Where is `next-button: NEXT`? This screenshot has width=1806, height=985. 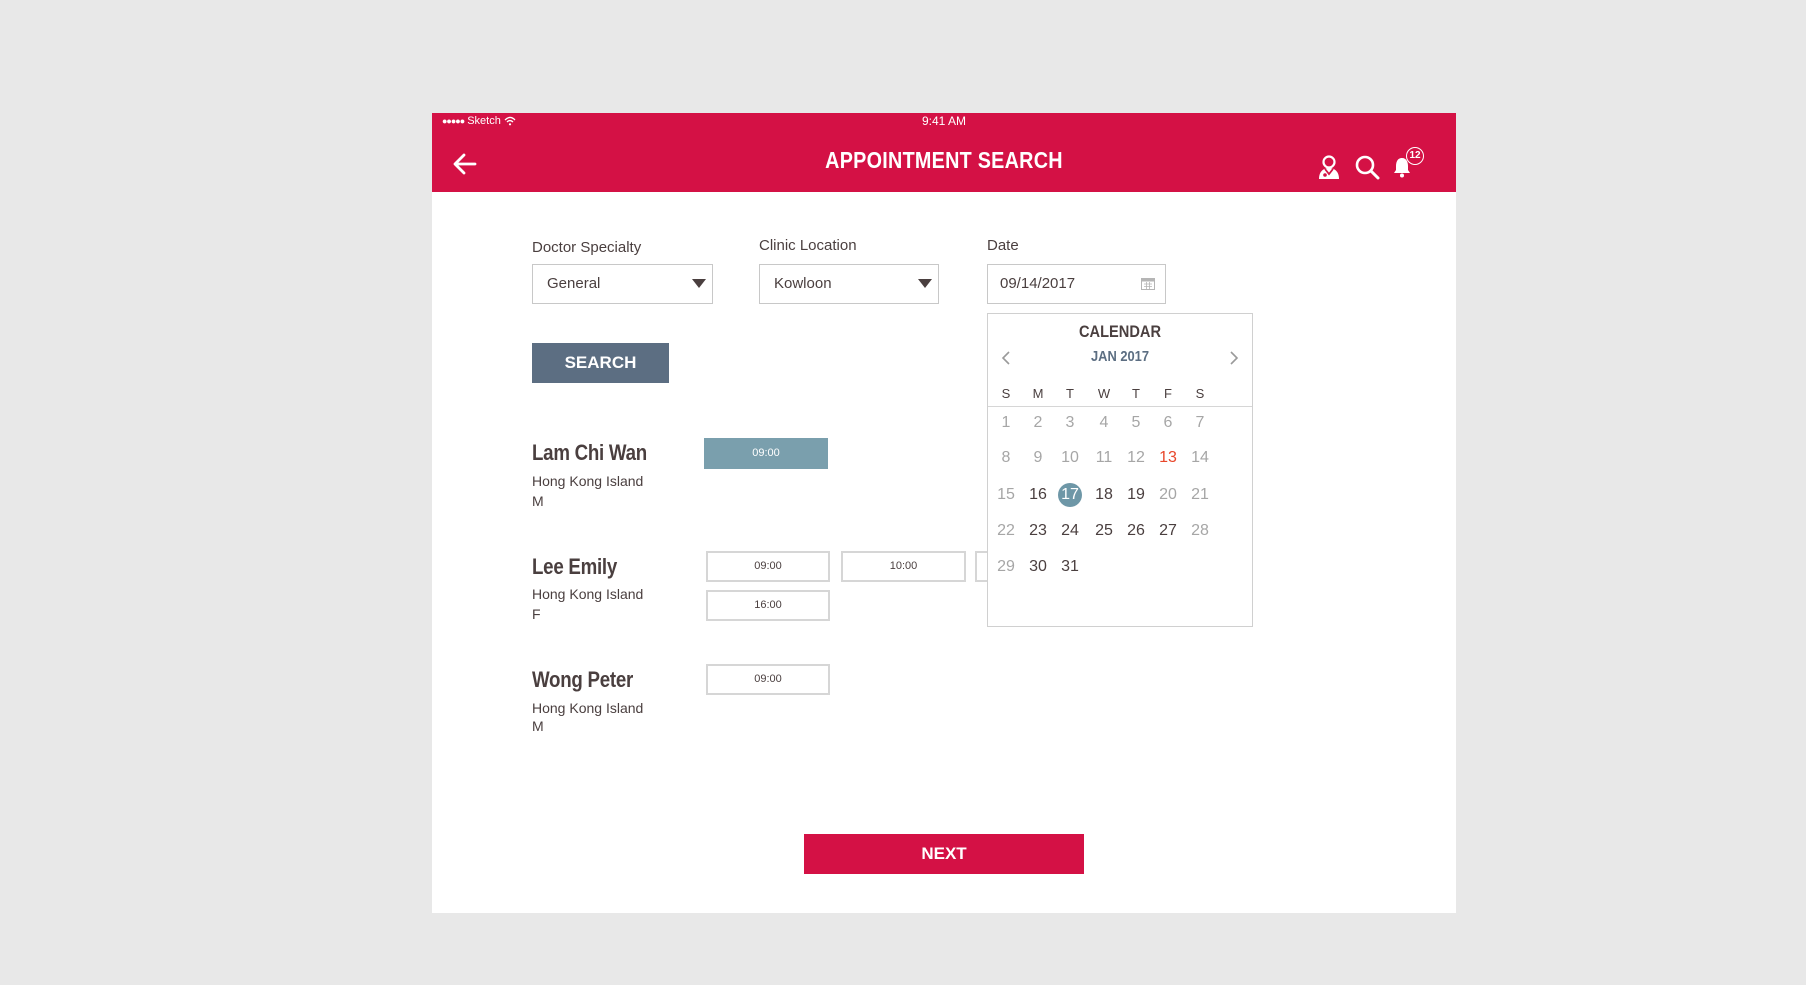
next-button: NEXT is located at coordinates (944, 854).